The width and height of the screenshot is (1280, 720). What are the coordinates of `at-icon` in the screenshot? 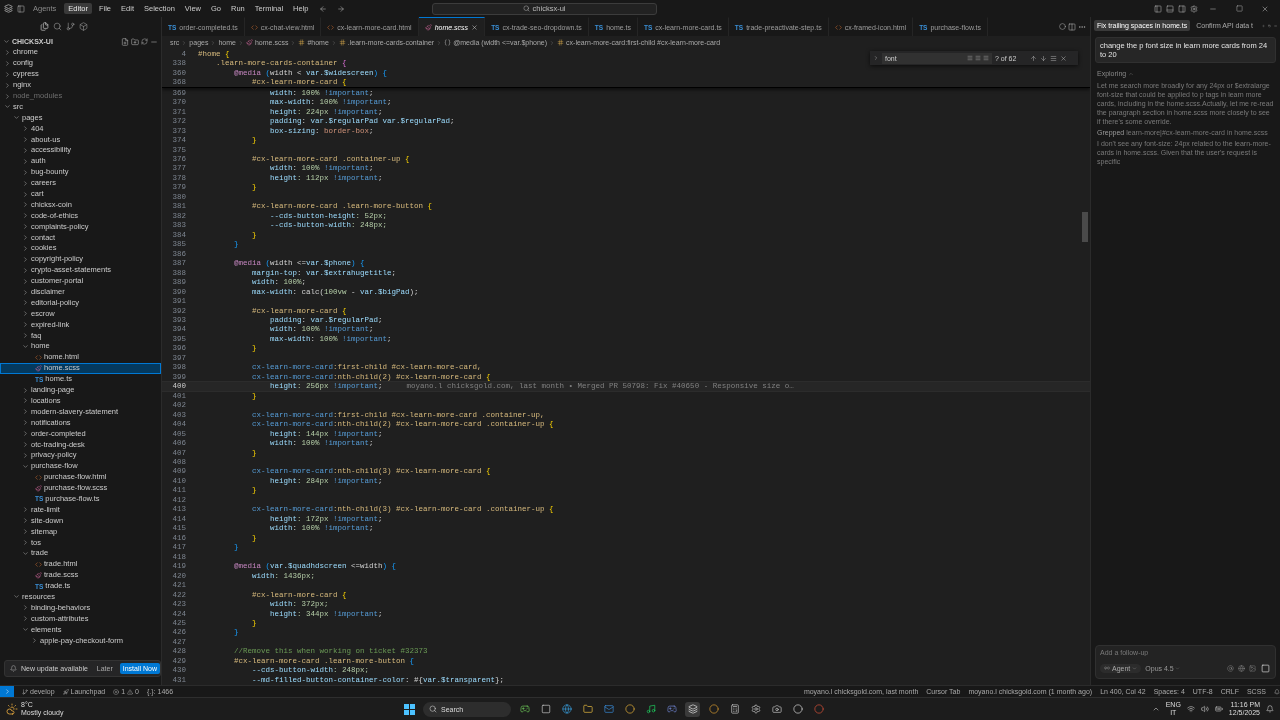 It's located at (1230, 668).